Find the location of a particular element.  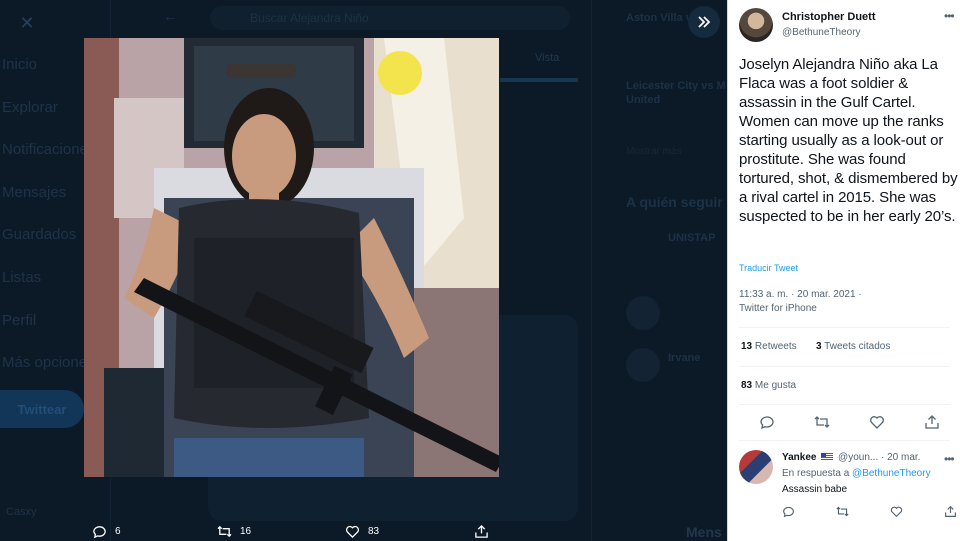

reply-button is located at coordinates (767, 422).